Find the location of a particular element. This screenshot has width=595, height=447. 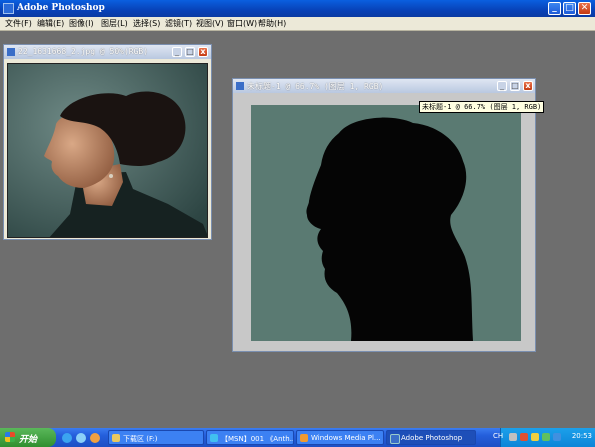

doc-titlebar: 未标题-1 @ 66.7% (图层 1, RGB) _ □ x is located at coordinates (384, 86).